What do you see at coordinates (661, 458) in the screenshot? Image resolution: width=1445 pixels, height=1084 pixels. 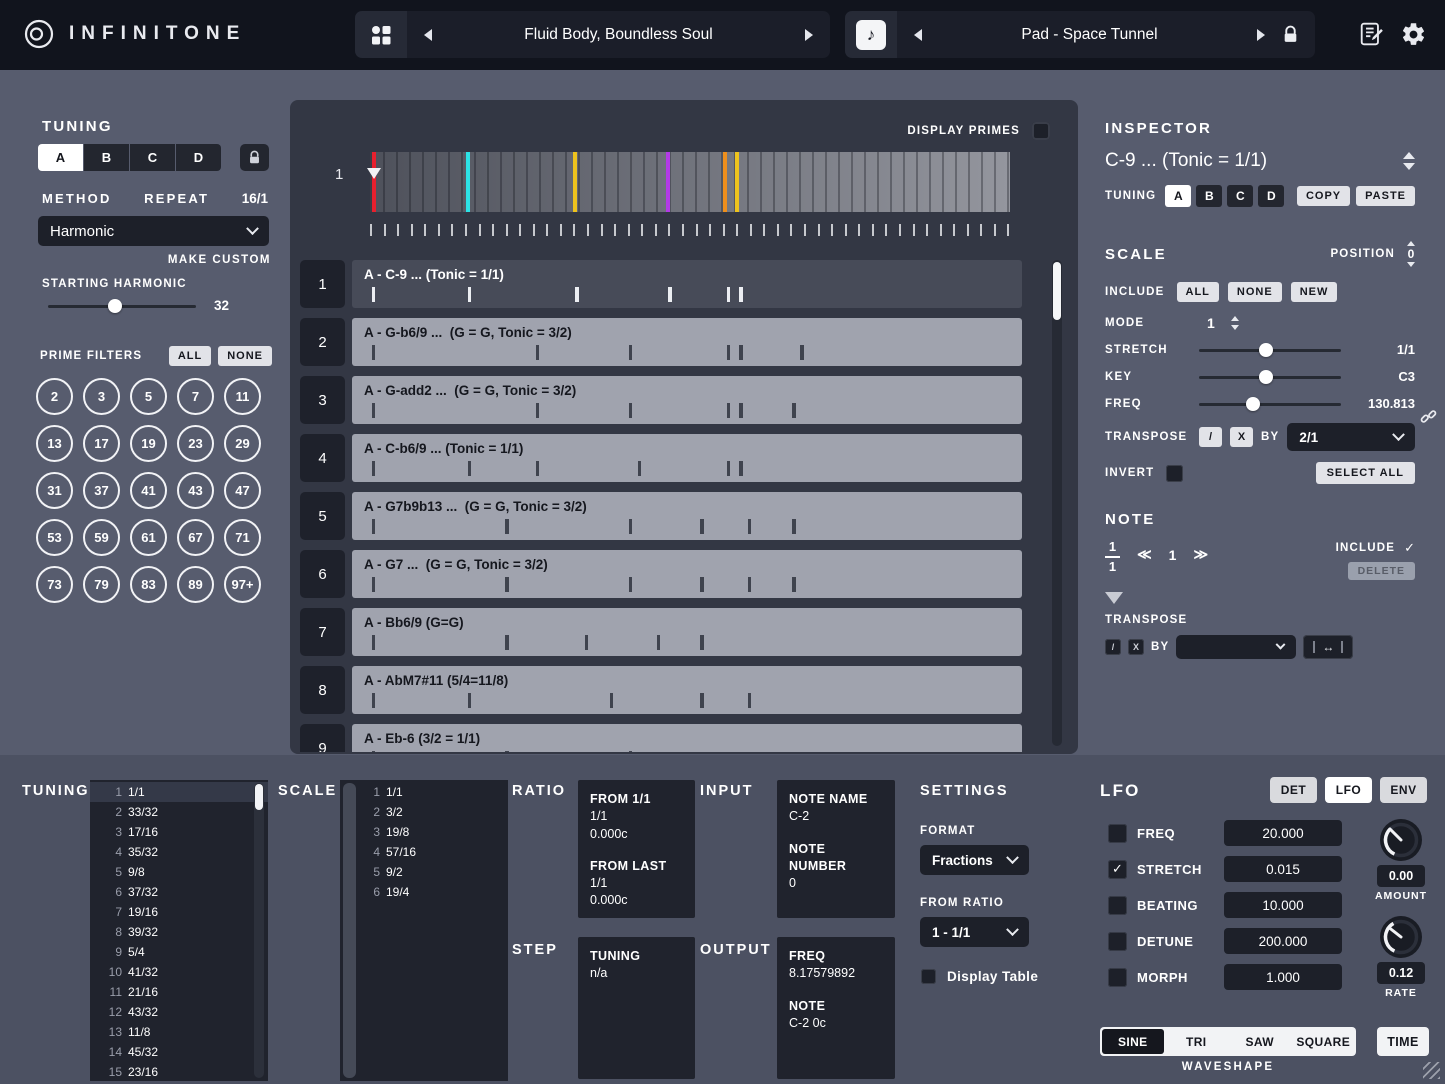 I see `scale-row: 4 A - C-b6/9 ... (Tonic = 1/1)` at bounding box center [661, 458].